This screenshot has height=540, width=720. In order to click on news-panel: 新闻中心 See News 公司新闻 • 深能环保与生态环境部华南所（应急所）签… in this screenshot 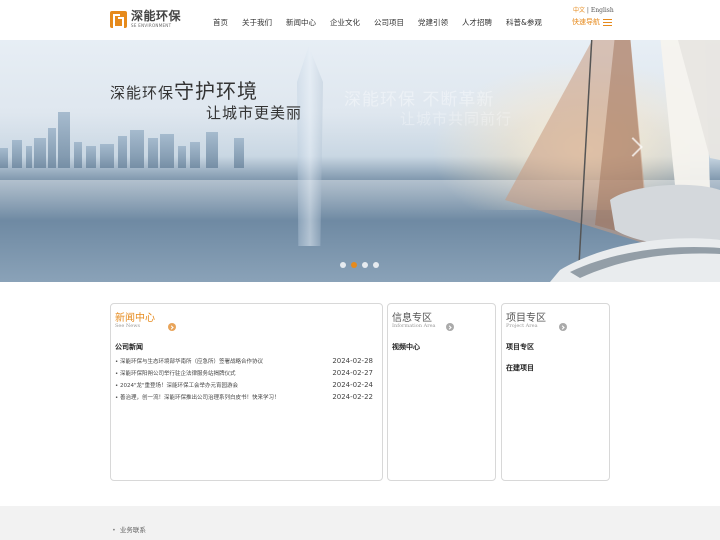, I will do `click(246, 392)`.